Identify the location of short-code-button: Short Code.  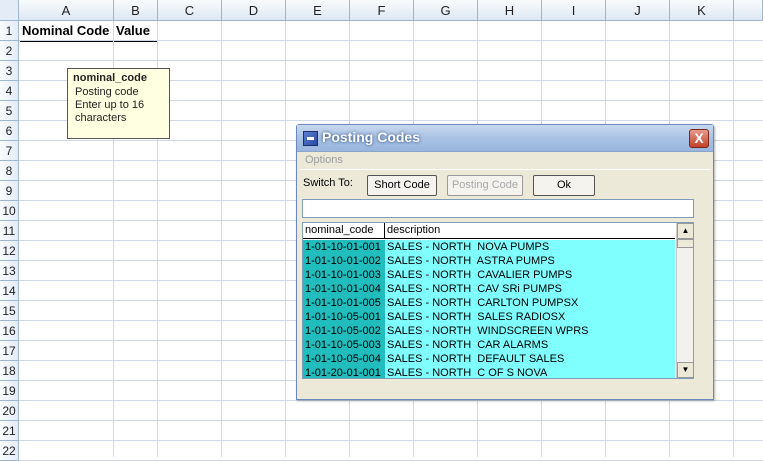
(402, 185).